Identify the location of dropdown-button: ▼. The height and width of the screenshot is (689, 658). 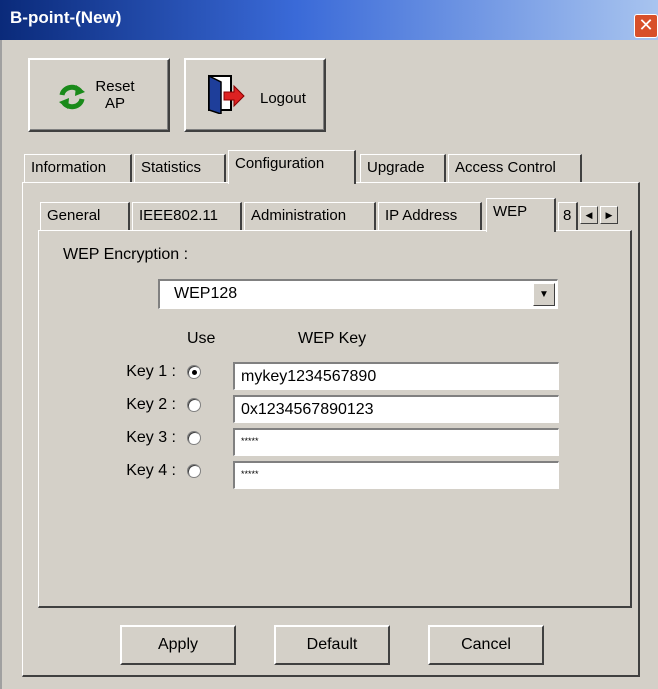
(544, 294).